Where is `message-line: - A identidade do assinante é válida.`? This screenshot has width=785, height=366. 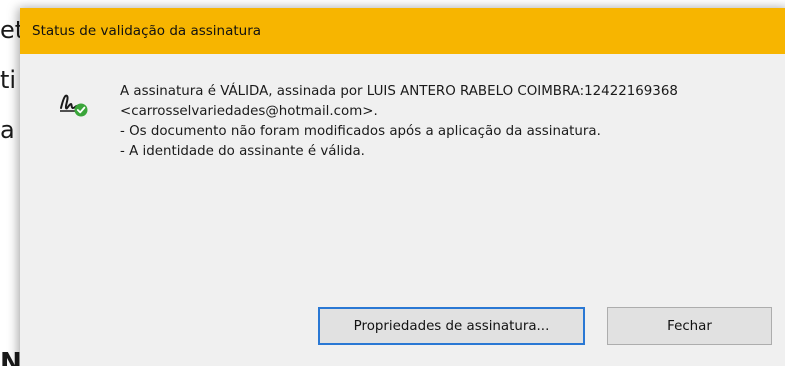
message-line: - A identidade do assinante é válida. is located at coordinates (242, 151).